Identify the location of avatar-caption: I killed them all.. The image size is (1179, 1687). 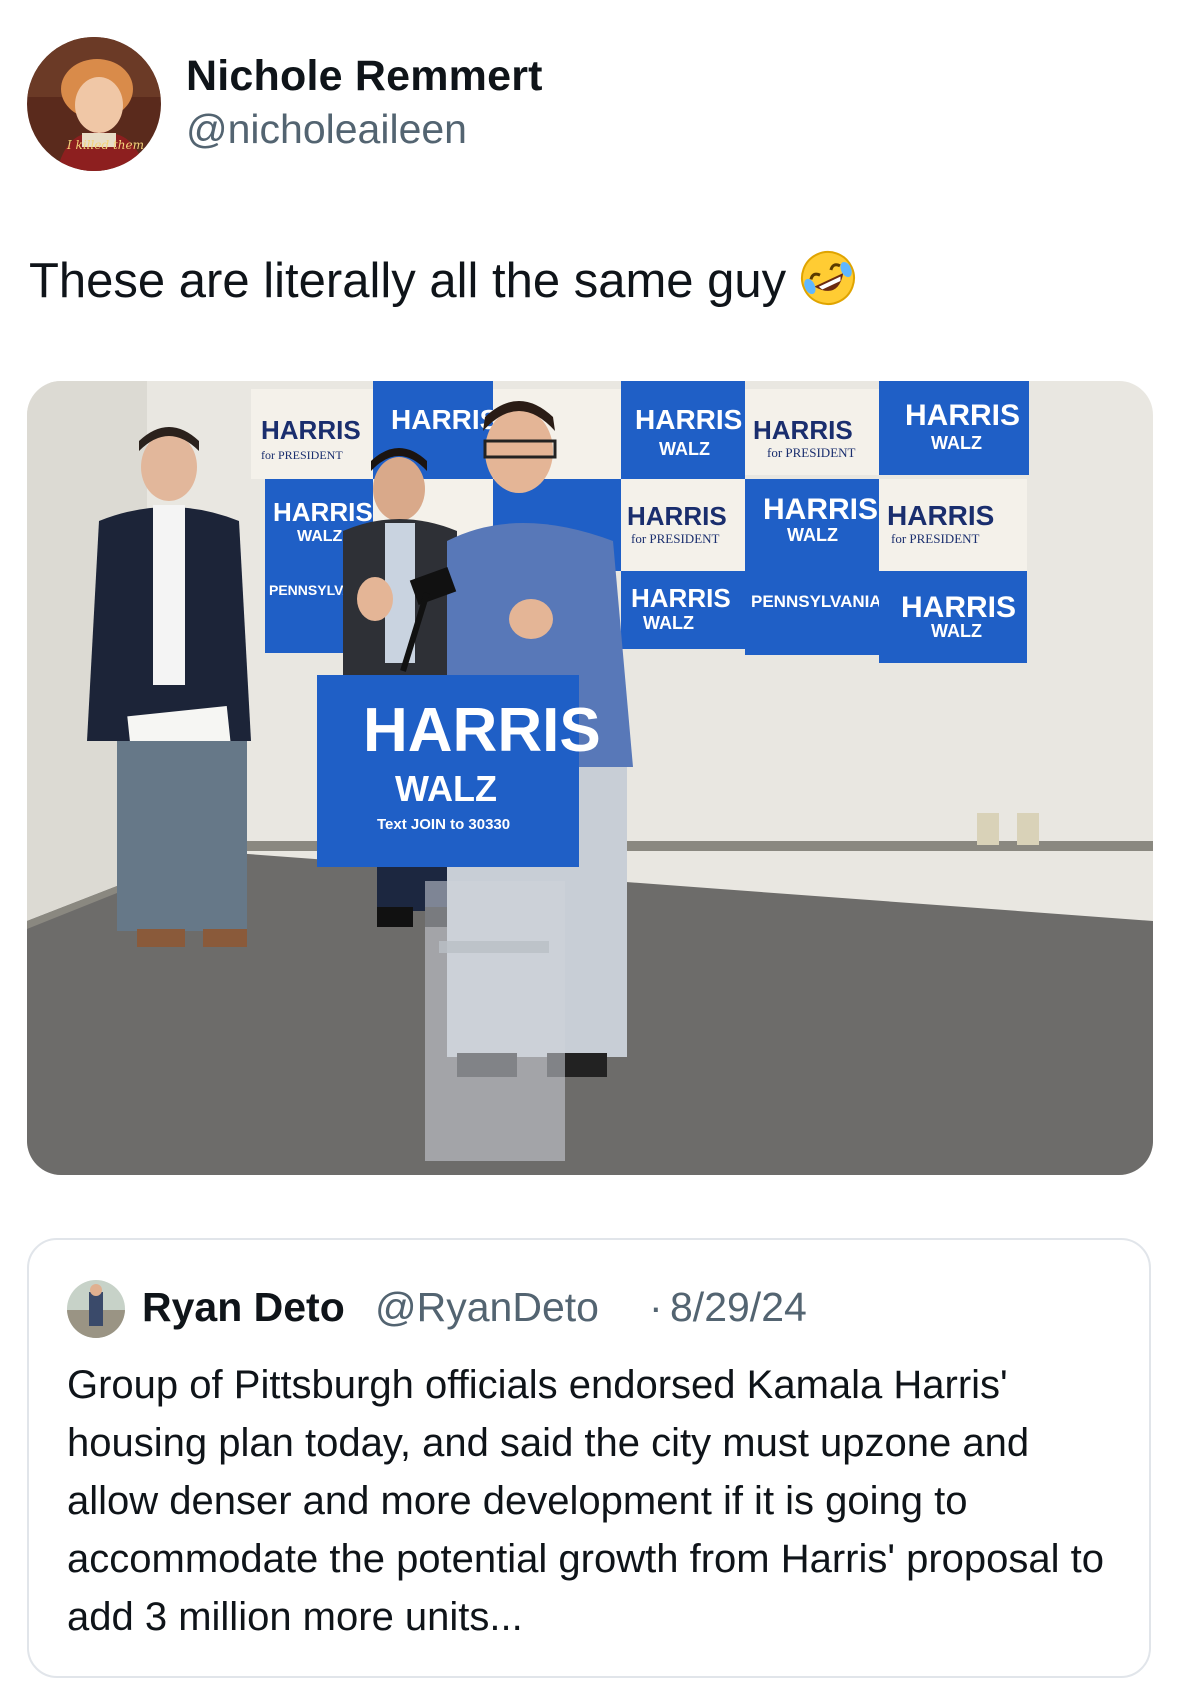
(113, 145).